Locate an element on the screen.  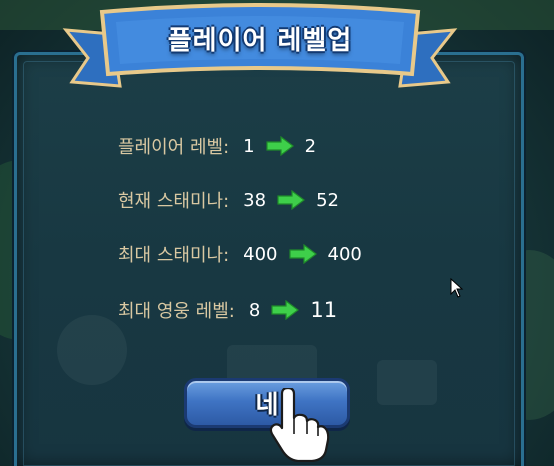
stat-new-value: 52 is located at coordinates (327, 200).